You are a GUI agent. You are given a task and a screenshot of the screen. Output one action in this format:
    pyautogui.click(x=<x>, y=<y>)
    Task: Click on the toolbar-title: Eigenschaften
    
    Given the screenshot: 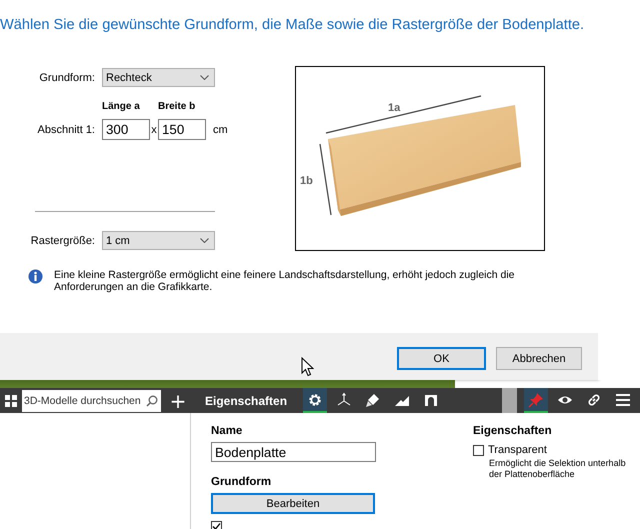 What is the action you would take?
    pyautogui.click(x=246, y=401)
    